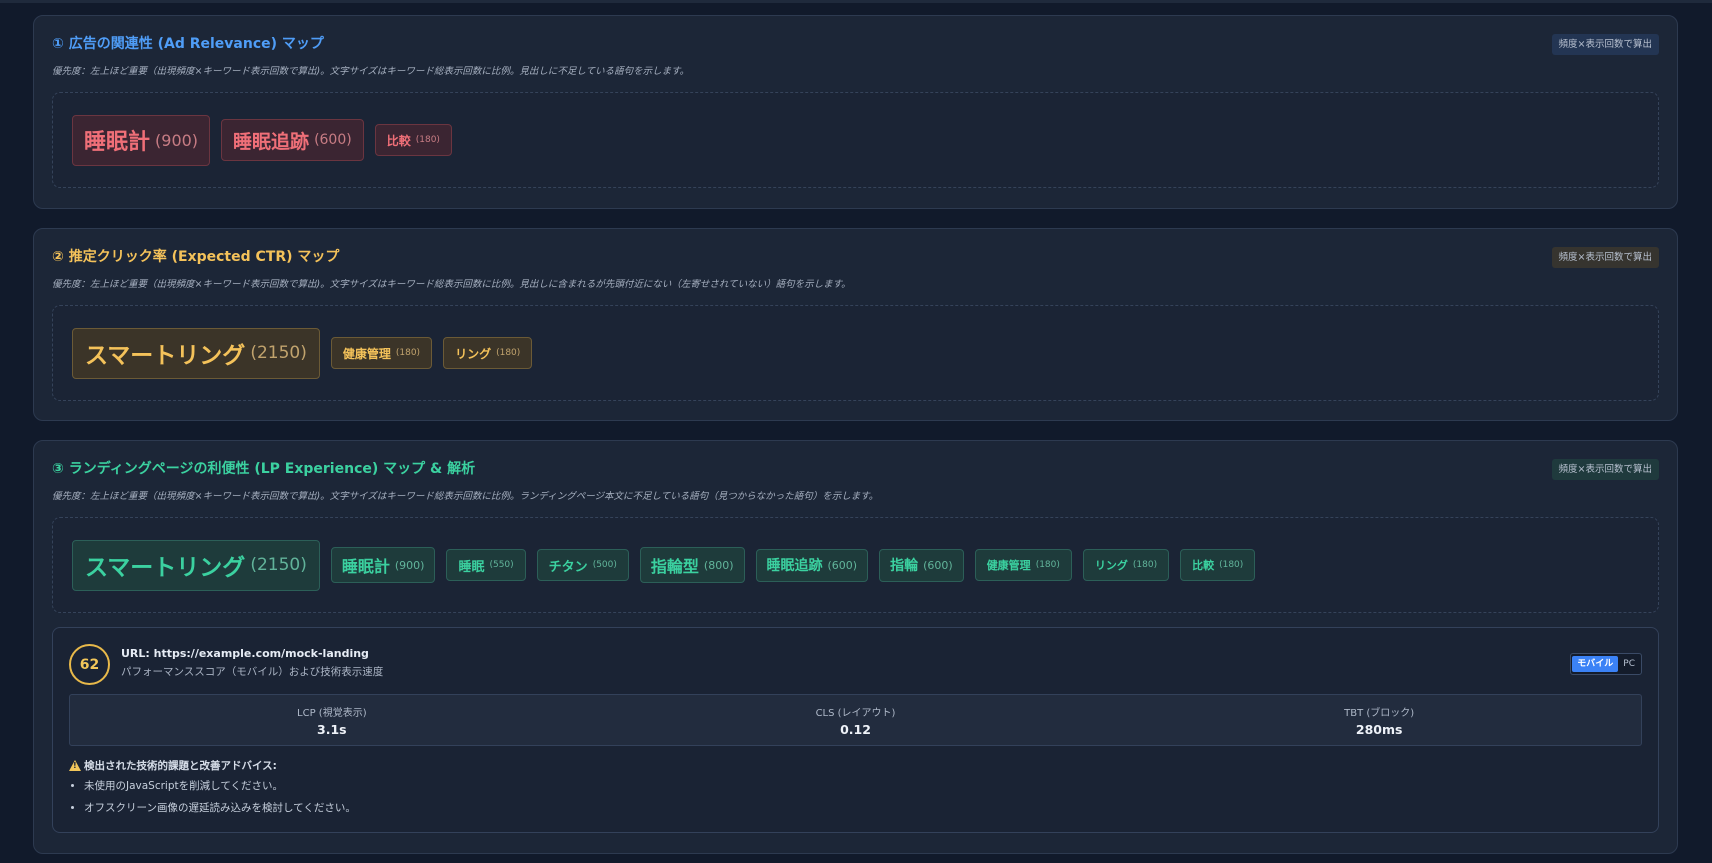 The height and width of the screenshot is (863, 1712). I want to click on keyword-text: チタン, so click(568, 567).